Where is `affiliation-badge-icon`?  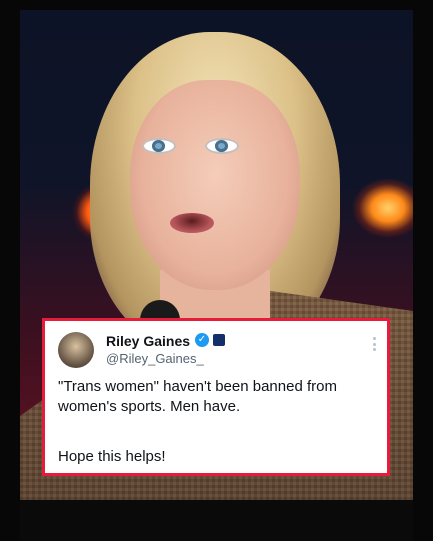 affiliation-badge-icon is located at coordinates (219, 340).